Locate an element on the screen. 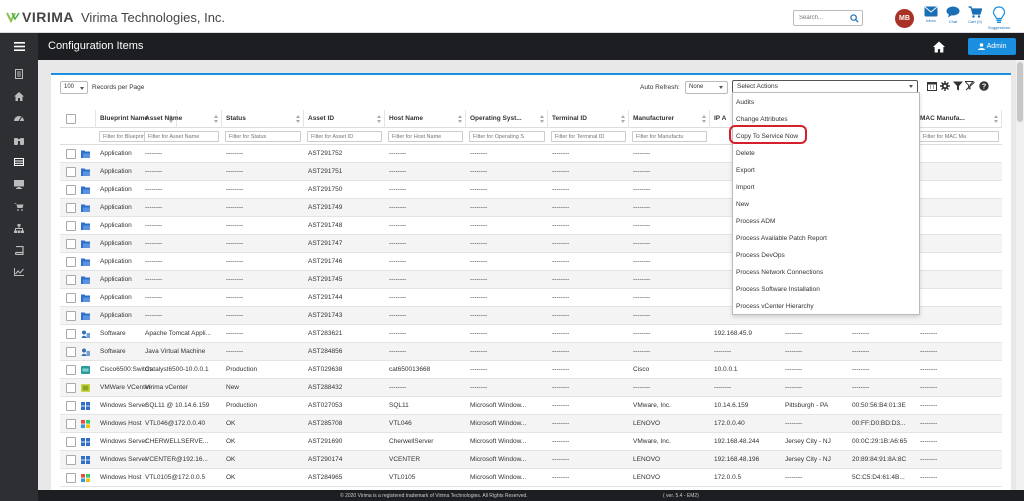 The image size is (1024, 501). column-header: Asset Name is located at coordinates (181, 119).